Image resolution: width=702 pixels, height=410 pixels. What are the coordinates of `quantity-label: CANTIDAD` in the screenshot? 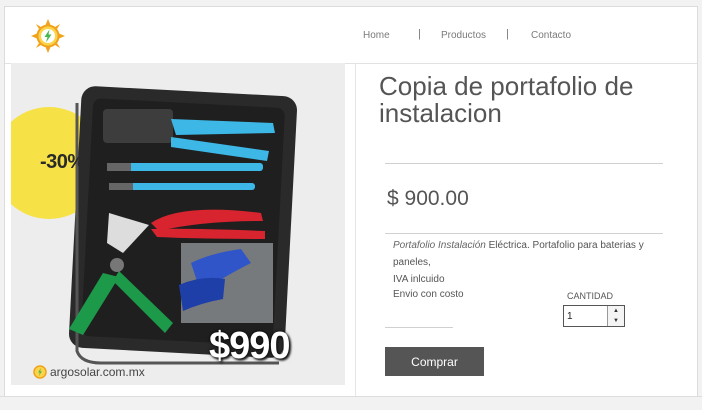 It's located at (590, 296).